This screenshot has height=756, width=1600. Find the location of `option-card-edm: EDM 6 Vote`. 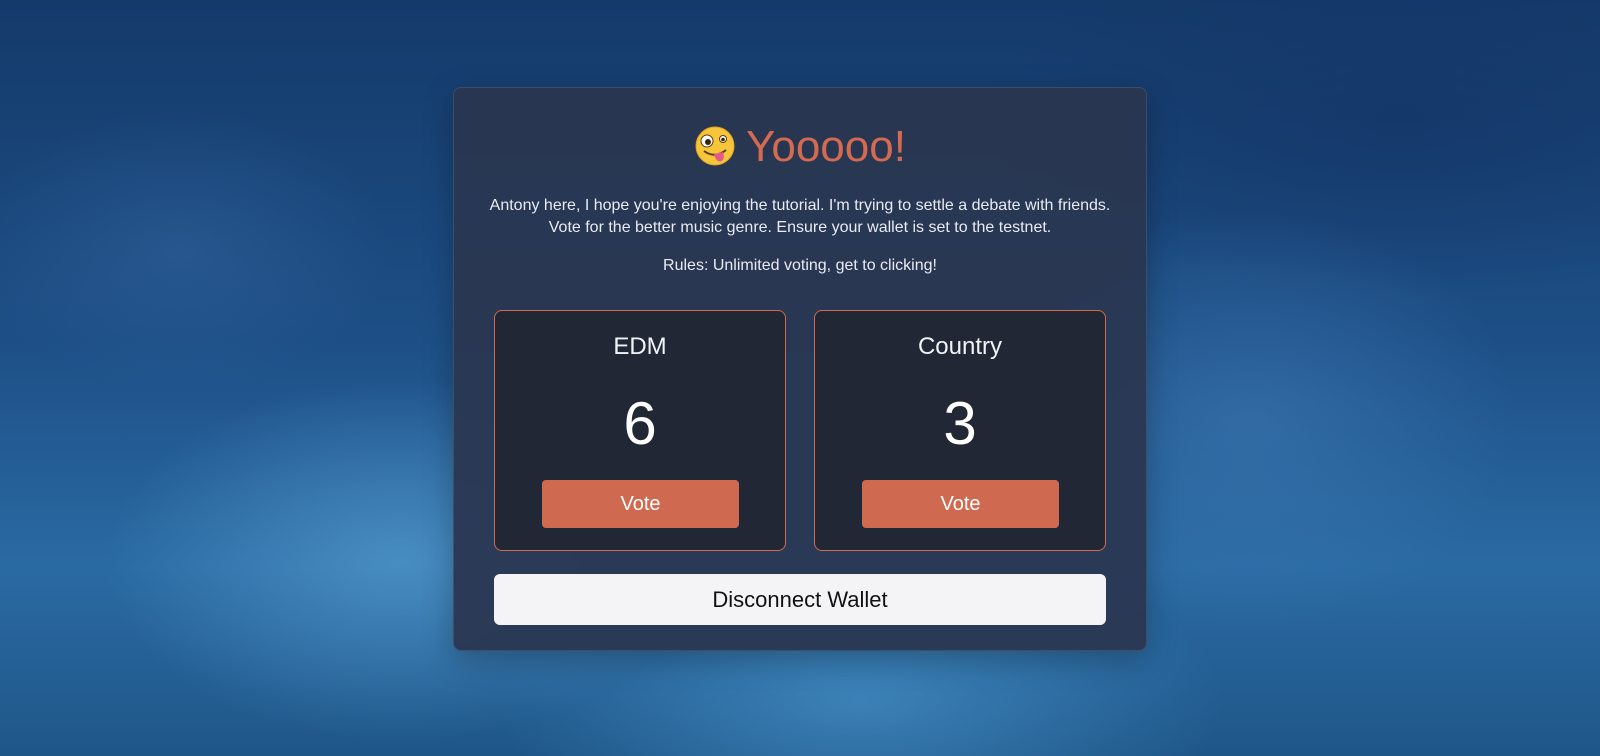

option-card-edm: EDM 6 Vote is located at coordinates (640, 430).